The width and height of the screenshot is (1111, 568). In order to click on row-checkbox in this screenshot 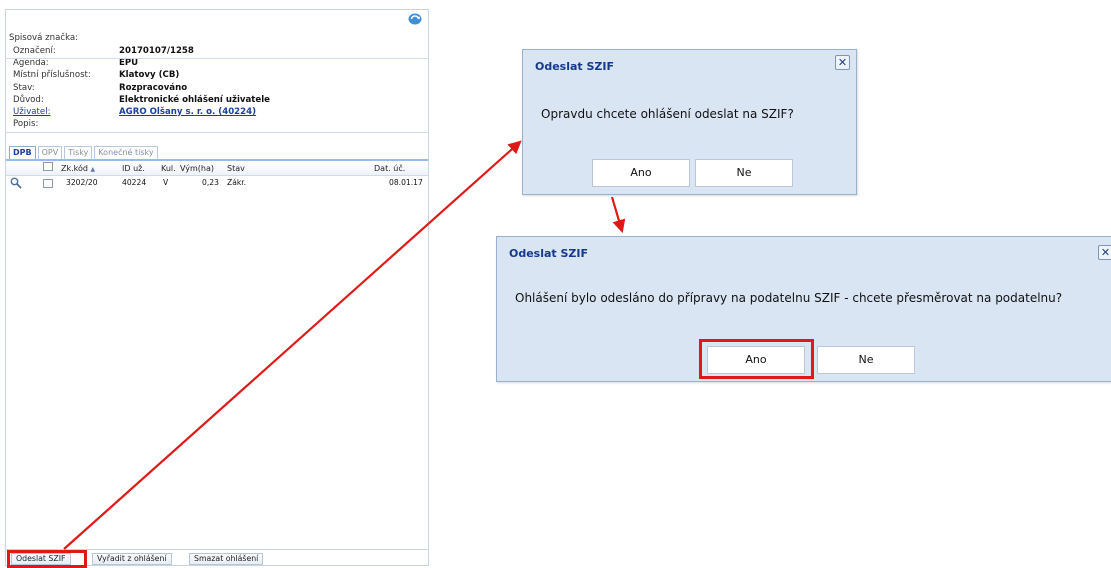, I will do `click(48, 183)`.